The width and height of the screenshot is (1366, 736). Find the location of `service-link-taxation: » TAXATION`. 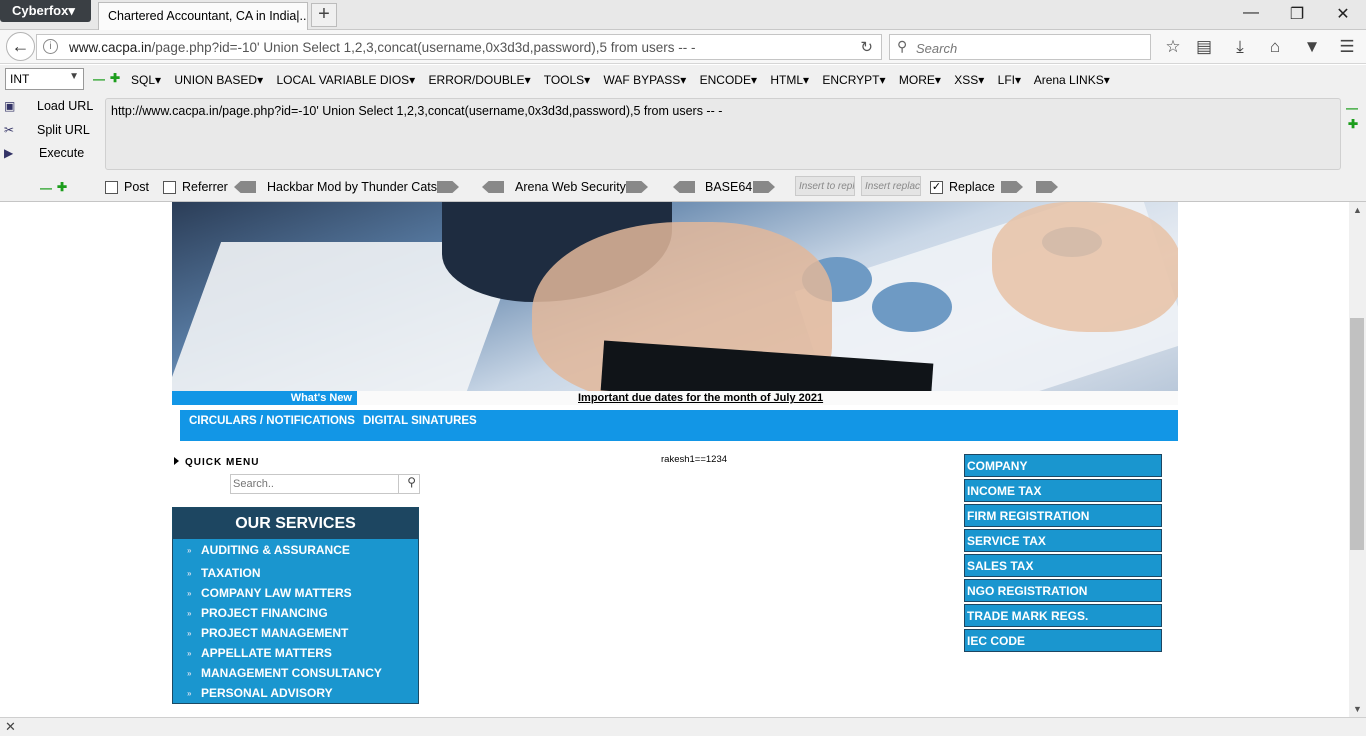

service-link-taxation: » TAXATION is located at coordinates (224, 573).